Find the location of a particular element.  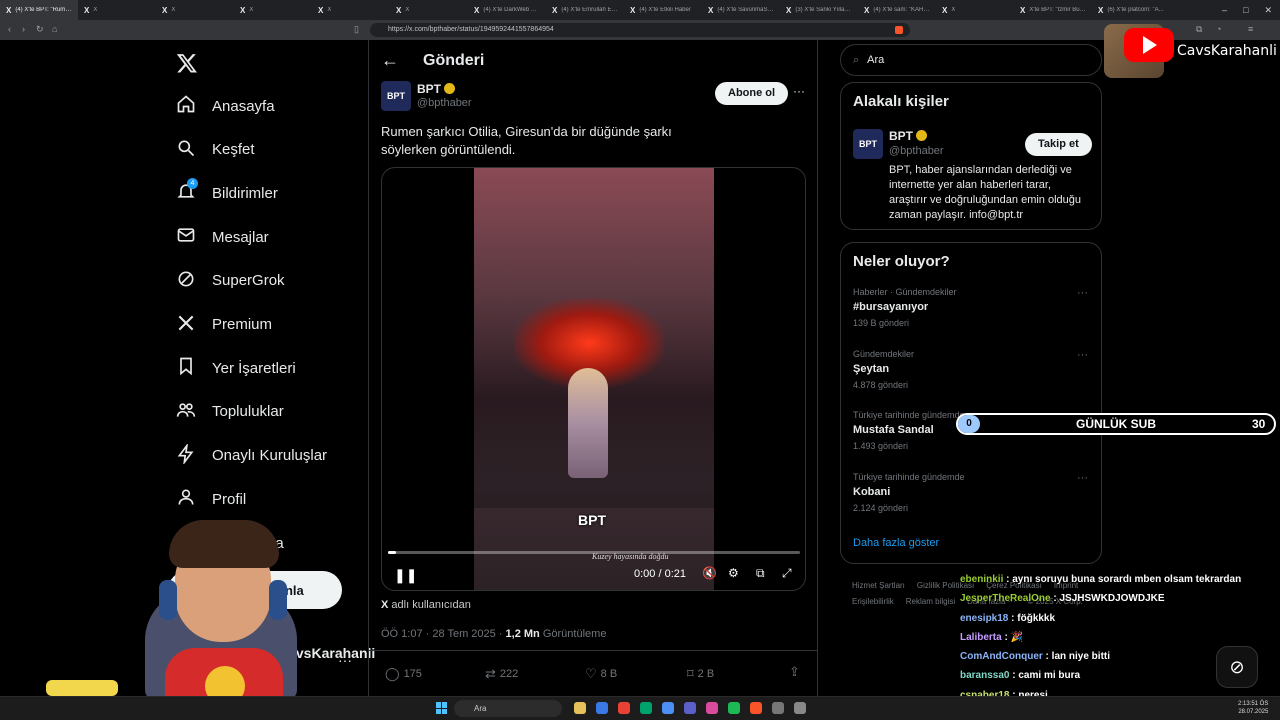

account-more-icon: ··· is located at coordinates (345, 660).